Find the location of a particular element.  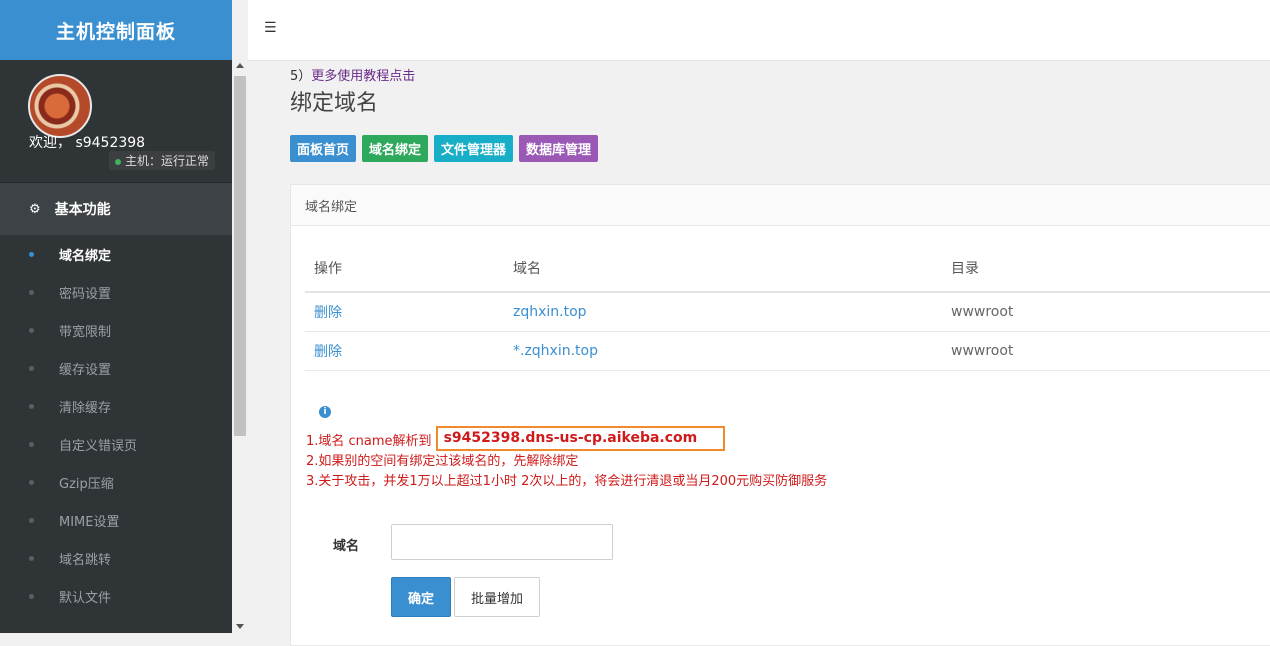

sidebar-item-clear-cache: 清除缓存 is located at coordinates (116, 406).